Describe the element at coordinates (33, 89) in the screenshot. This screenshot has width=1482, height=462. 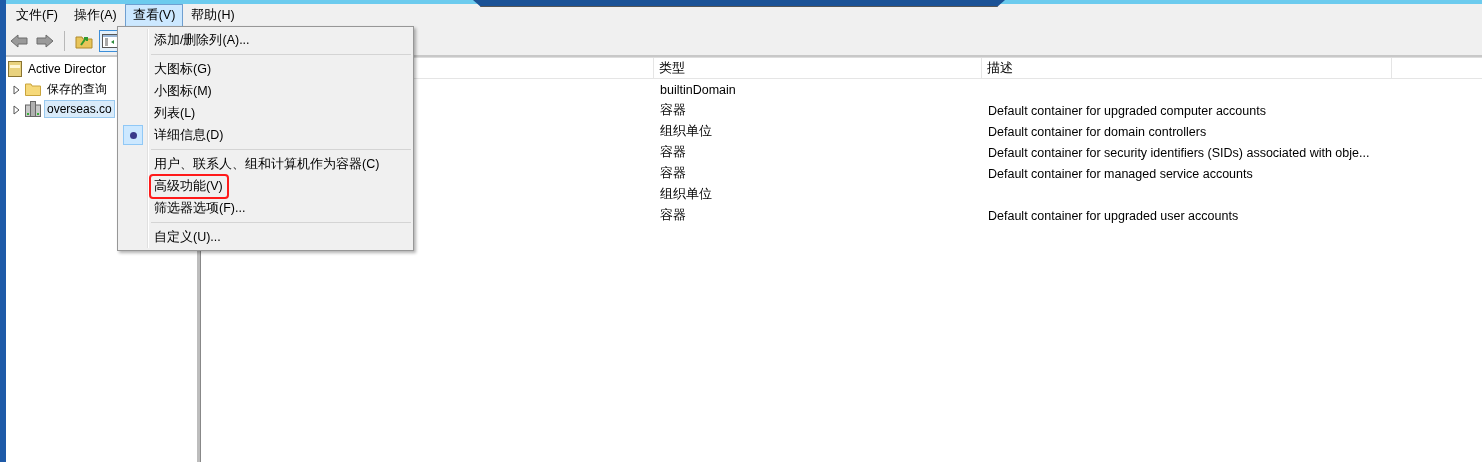
I see `folder-icon` at that location.